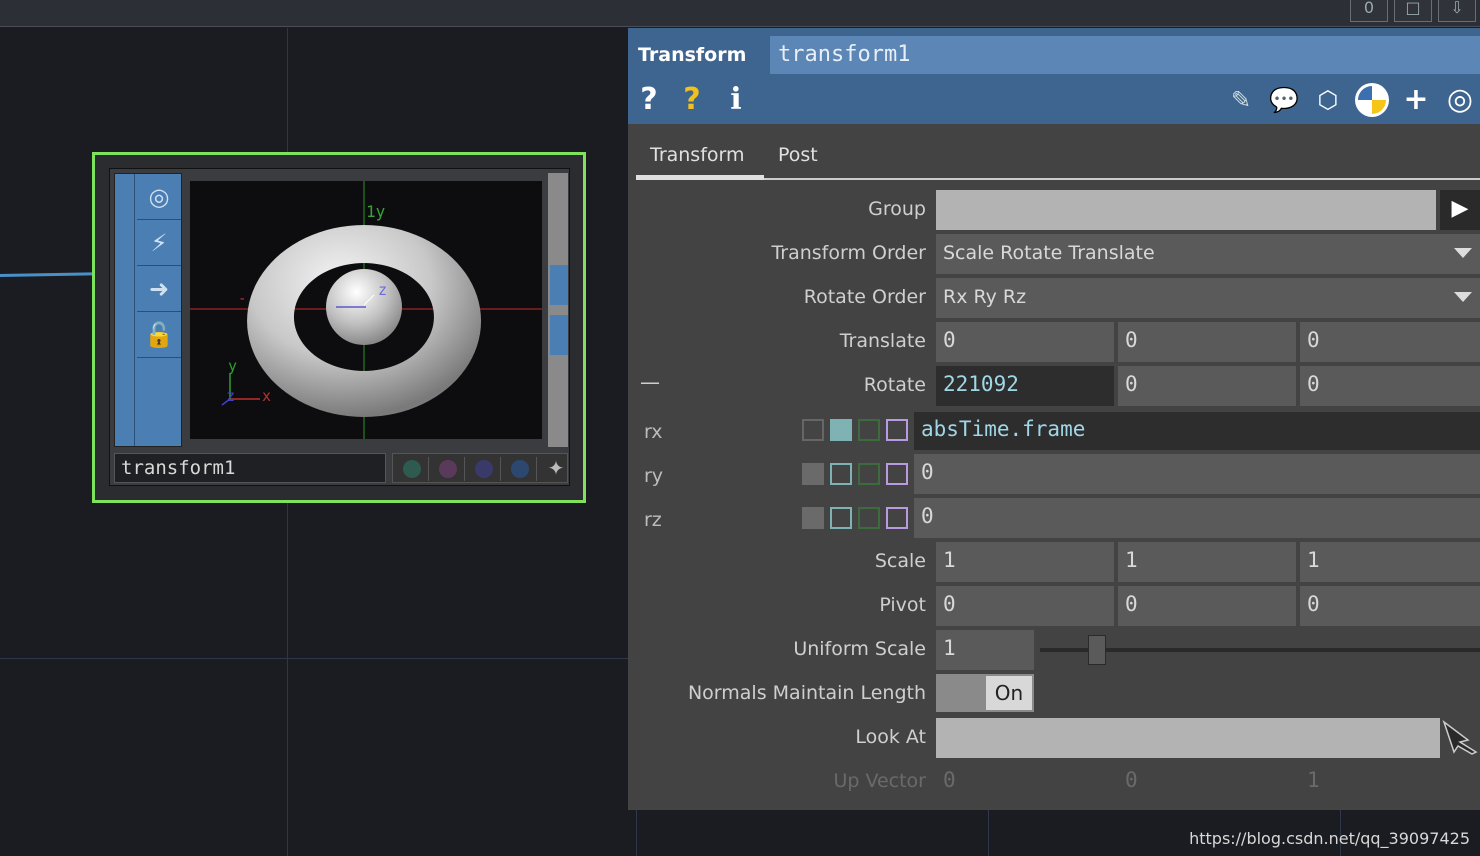  Describe the element at coordinates (1197, 431) in the screenshot. I see `rx-expression-field: absTime.frame` at that location.